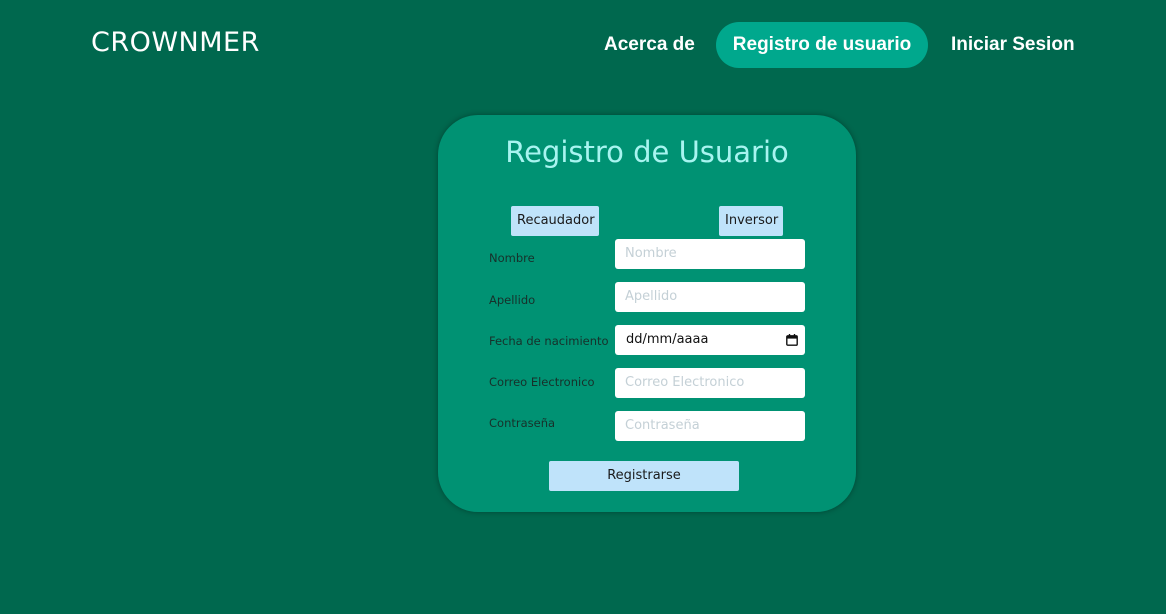  I want to click on apellido-input: Apellido, so click(710, 297).